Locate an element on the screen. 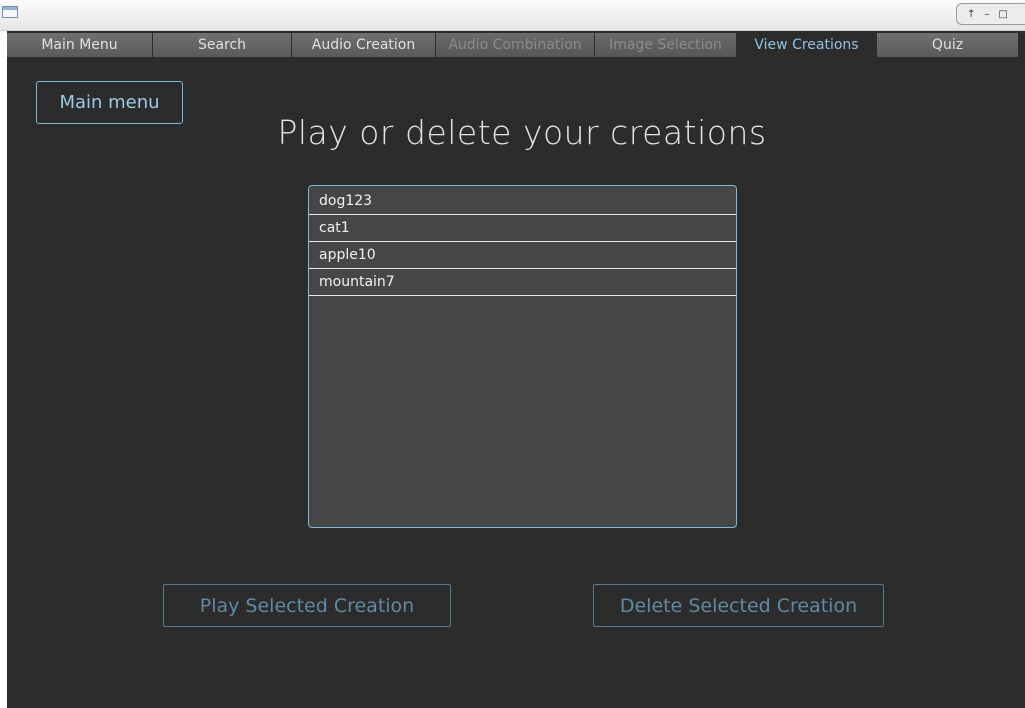  tab-view-creations: View Creations is located at coordinates (806, 45).